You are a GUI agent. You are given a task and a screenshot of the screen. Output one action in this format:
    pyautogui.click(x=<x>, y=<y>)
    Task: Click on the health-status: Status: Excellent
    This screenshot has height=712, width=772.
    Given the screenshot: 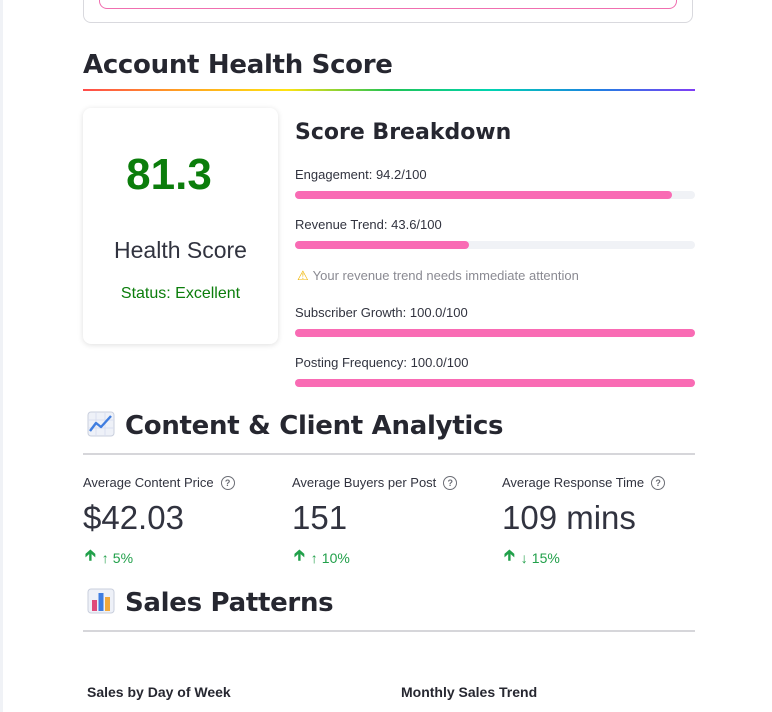 What is the action you would take?
    pyautogui.click(x=180, y=293)
    